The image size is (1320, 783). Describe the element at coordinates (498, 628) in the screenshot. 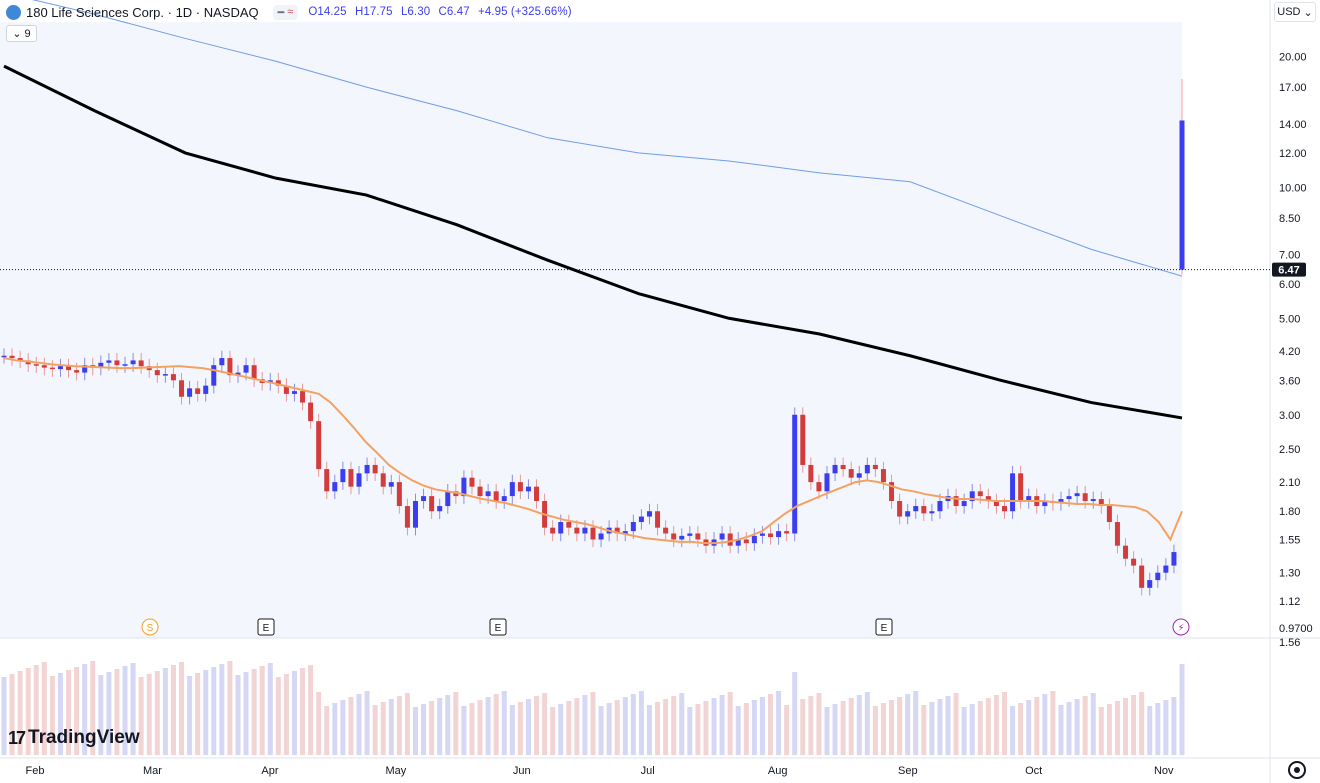

I see `earnings-marker-label: E` at that location.